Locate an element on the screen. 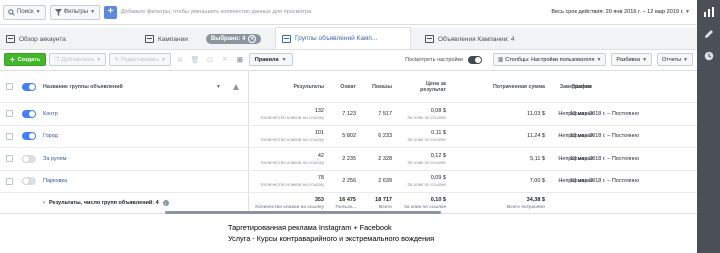 The height and width of the screenshot is (253, 720). search-dropdown: Поиск ▼ is located at coordinates (24, 12).